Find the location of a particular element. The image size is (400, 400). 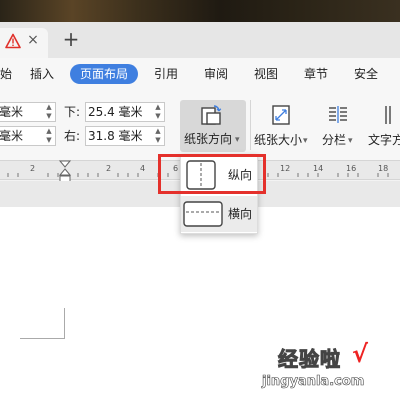

text-direction-label: 文字方 is located at coordinates (384, 140).